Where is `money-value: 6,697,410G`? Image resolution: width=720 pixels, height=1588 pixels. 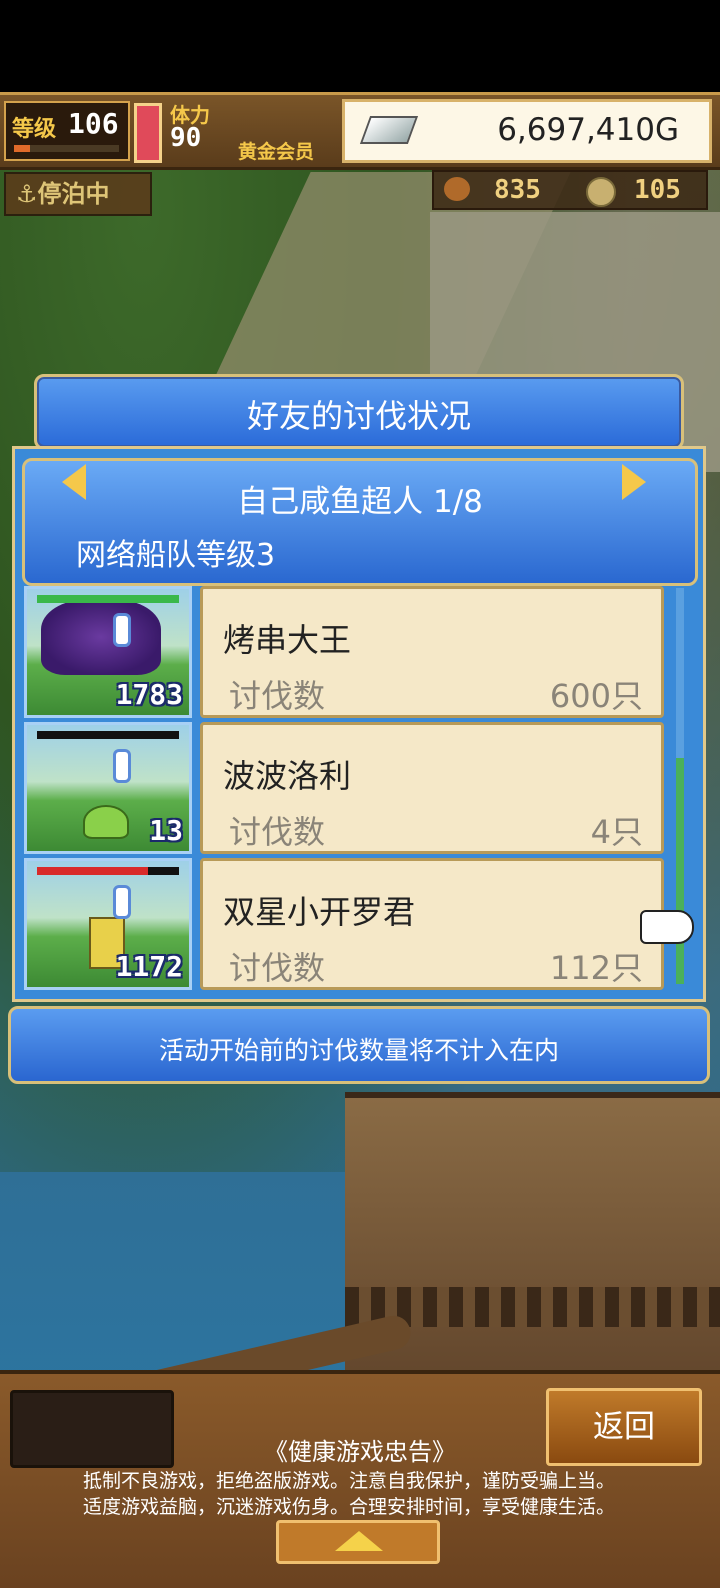
money-value: 6,697,410G is located at coordinates (588, 130).